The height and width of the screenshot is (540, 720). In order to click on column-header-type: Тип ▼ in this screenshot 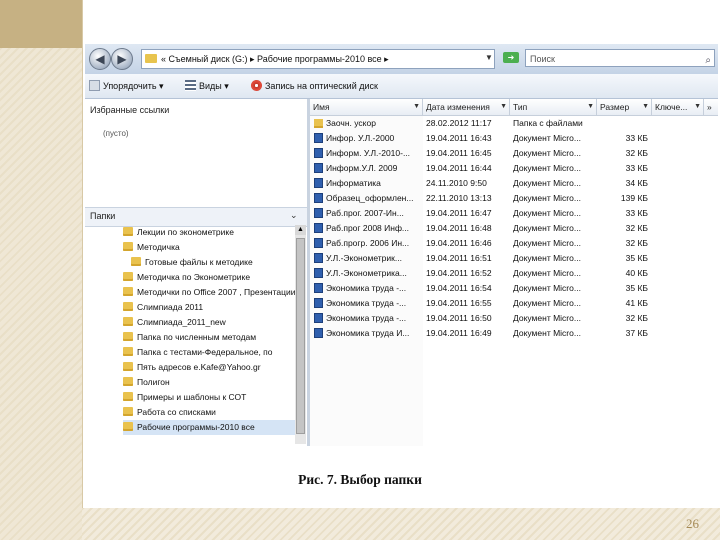, I will do `click(553, 107)`.